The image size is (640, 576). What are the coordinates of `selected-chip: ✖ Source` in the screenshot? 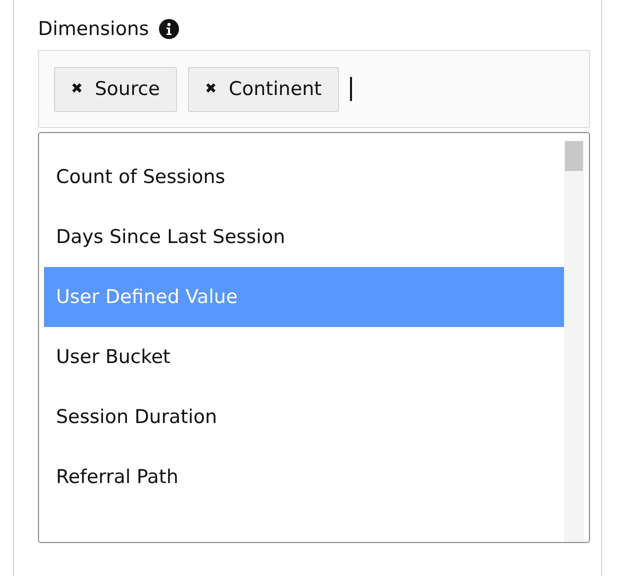 It's located at (115, 89).